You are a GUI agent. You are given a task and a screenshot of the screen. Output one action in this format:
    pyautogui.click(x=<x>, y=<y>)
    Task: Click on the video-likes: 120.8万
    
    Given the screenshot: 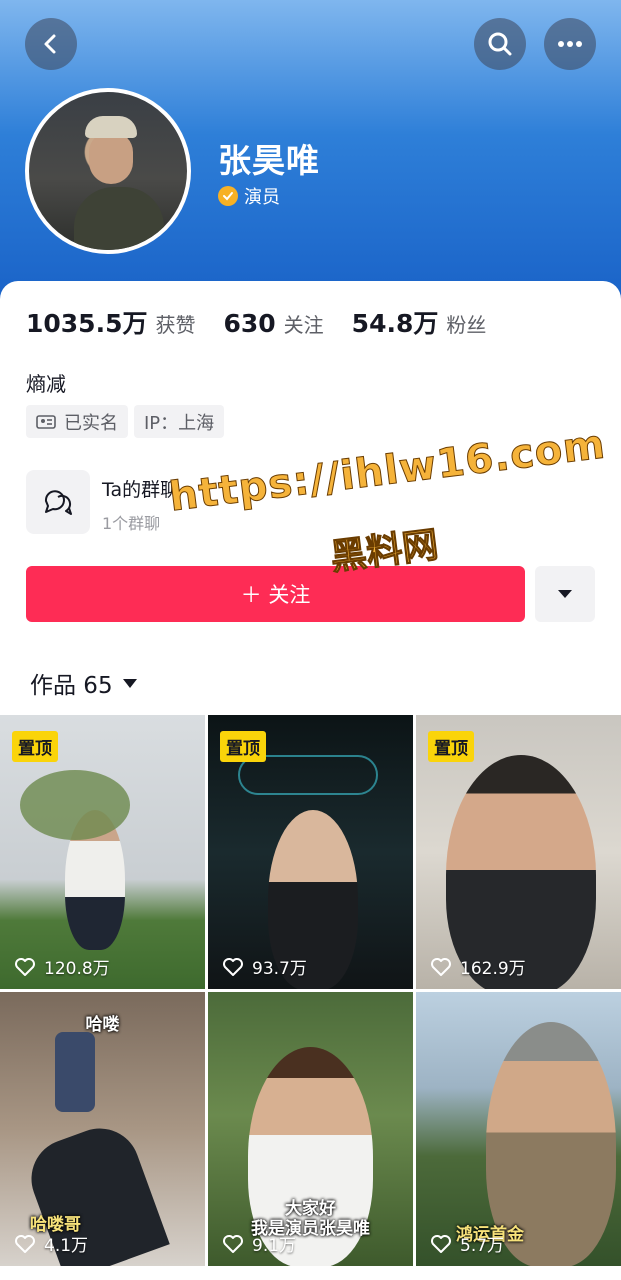 What is the action you would take?
    pyautogui.click(x=62, y=966)
    